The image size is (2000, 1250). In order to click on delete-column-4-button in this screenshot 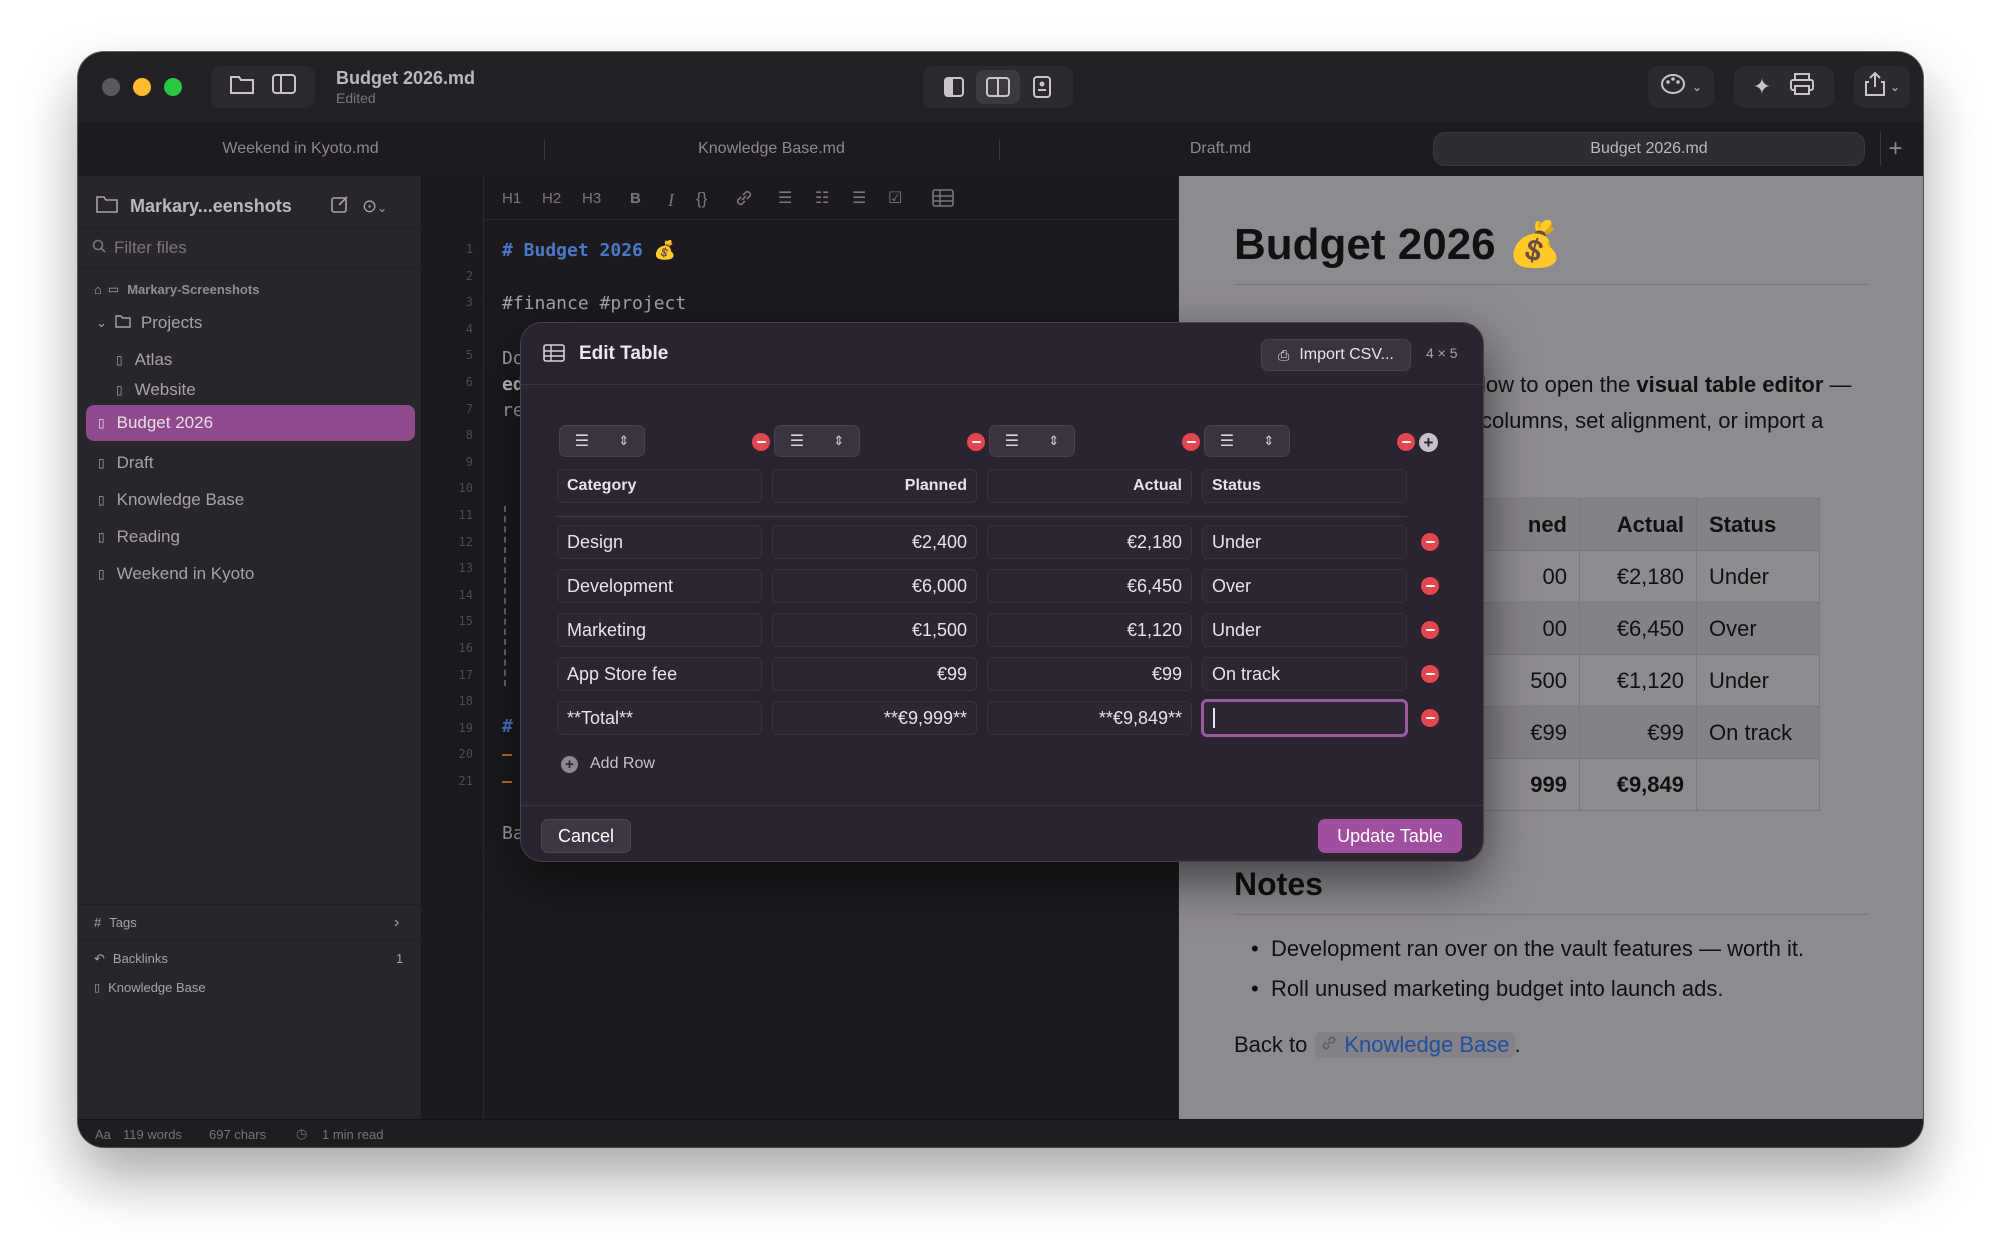, I will do `click(1406, 442)`.